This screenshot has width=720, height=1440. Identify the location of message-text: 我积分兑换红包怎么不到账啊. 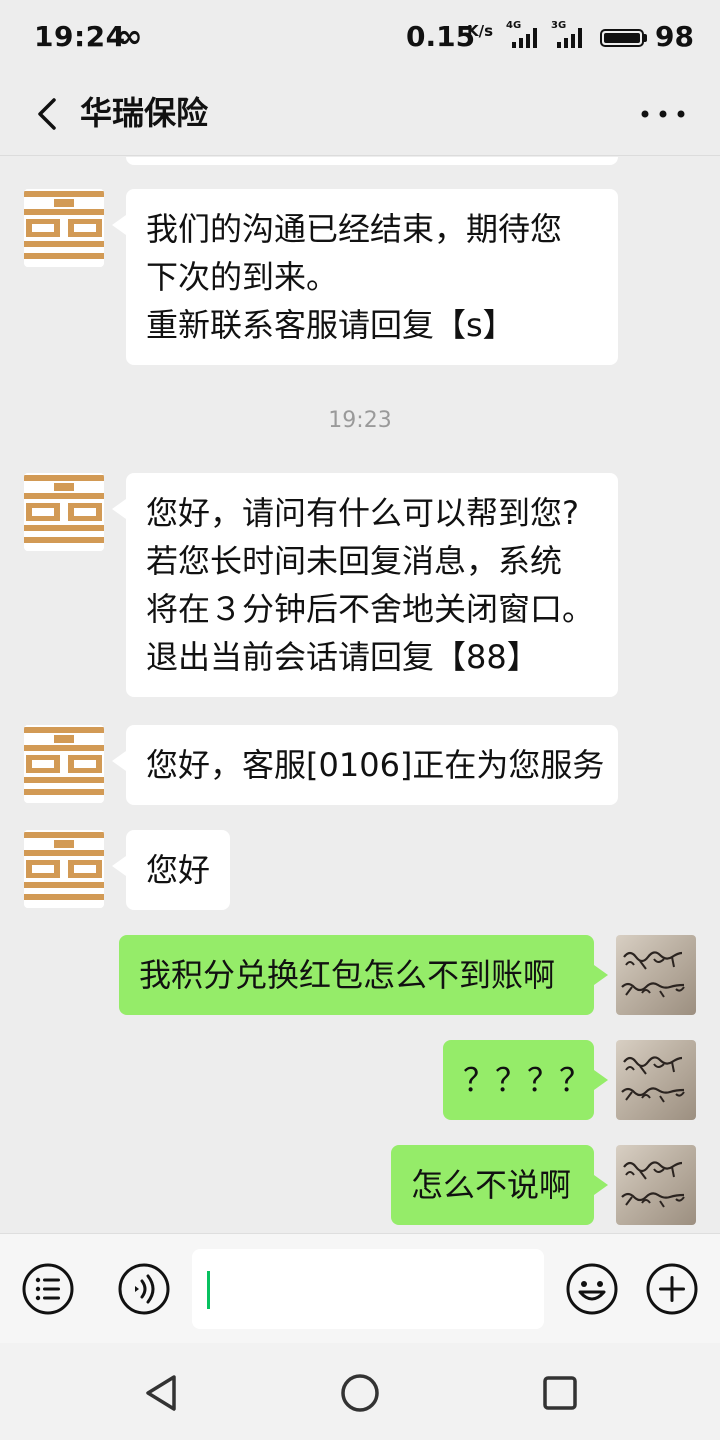
(347, 975).